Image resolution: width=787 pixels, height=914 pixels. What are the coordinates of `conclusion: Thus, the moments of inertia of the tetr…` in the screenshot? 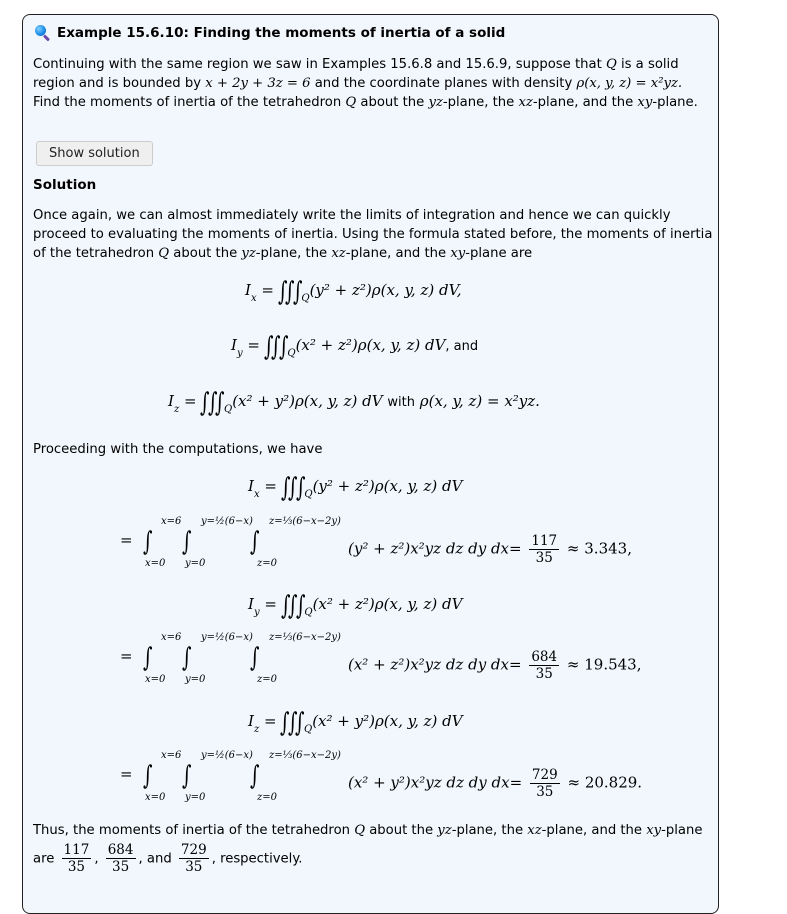 It's located at (368, 849).